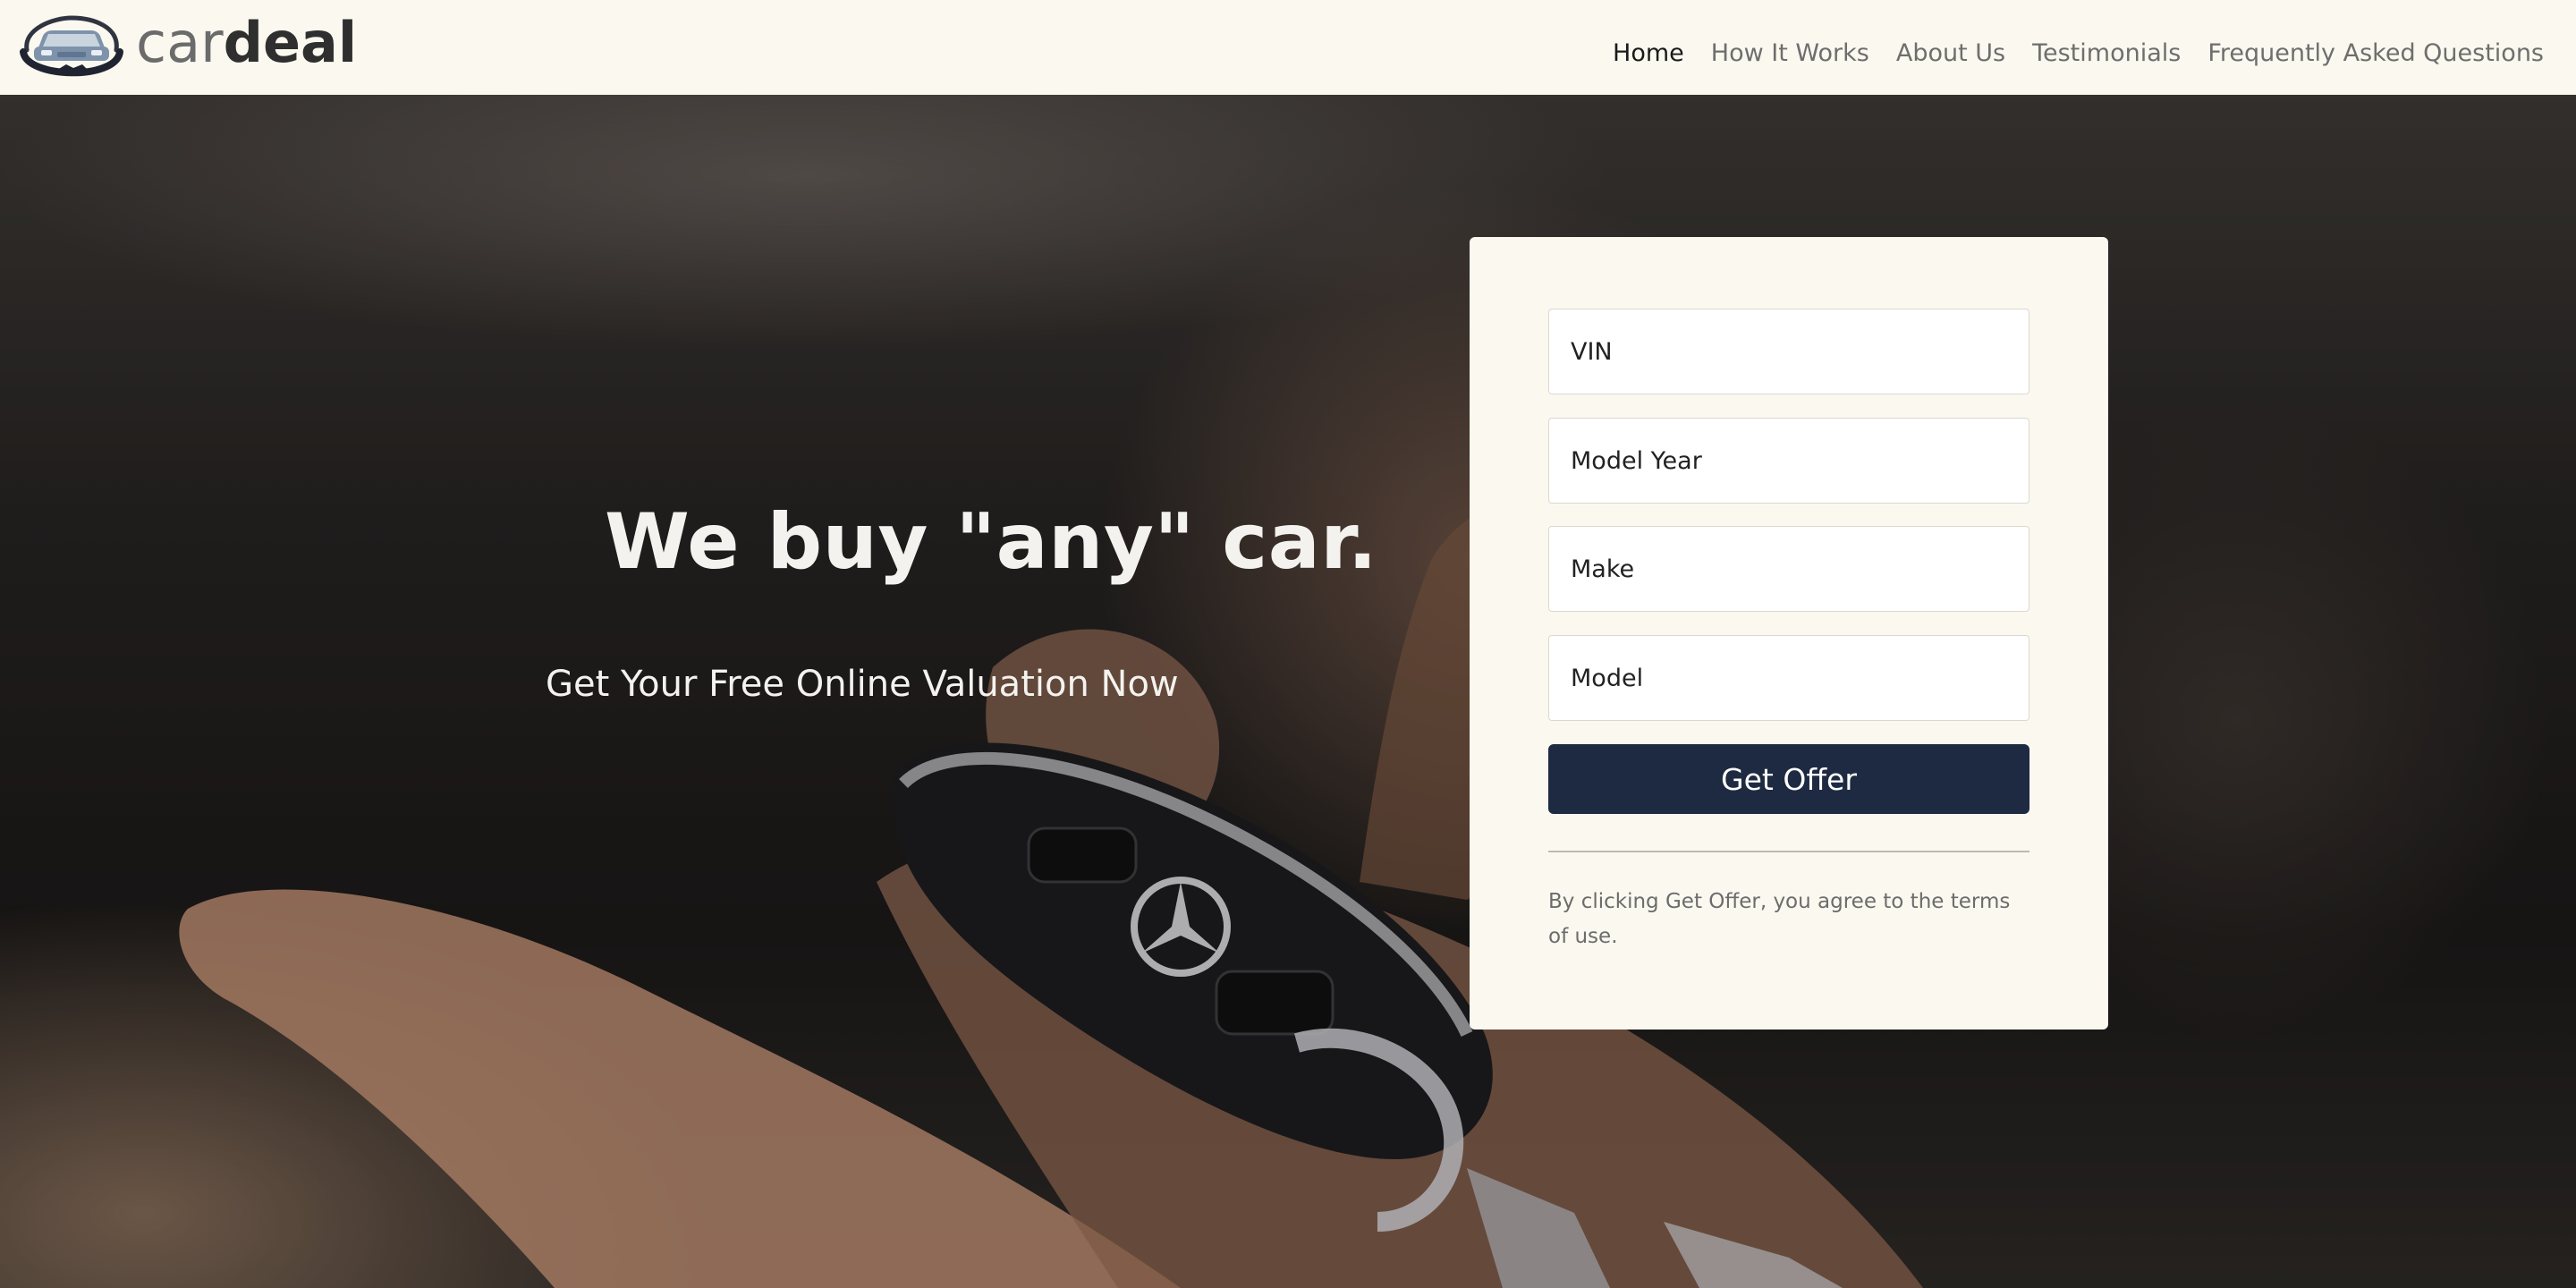 The image size is (2576, 1288). I want to click on nav-testimonials: Testimonials, so click(2106, 53).